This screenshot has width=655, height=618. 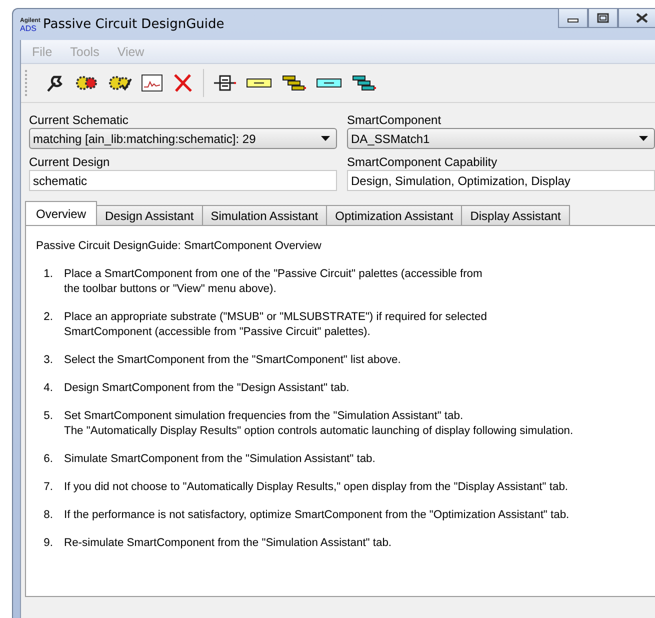 What do you see at coordinates (152, 83) in the screenshot?
I see `chart-icon` at bounding box center [152, 83].